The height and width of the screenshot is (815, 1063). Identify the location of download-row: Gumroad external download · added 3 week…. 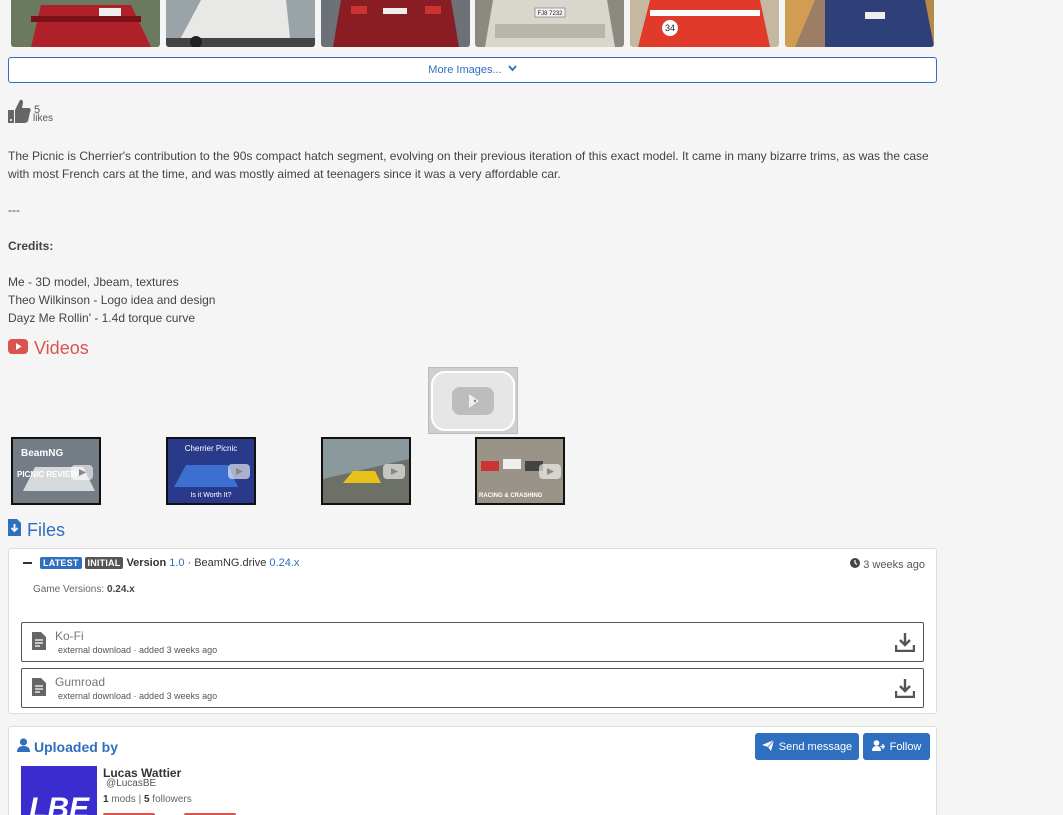
(472, 688).